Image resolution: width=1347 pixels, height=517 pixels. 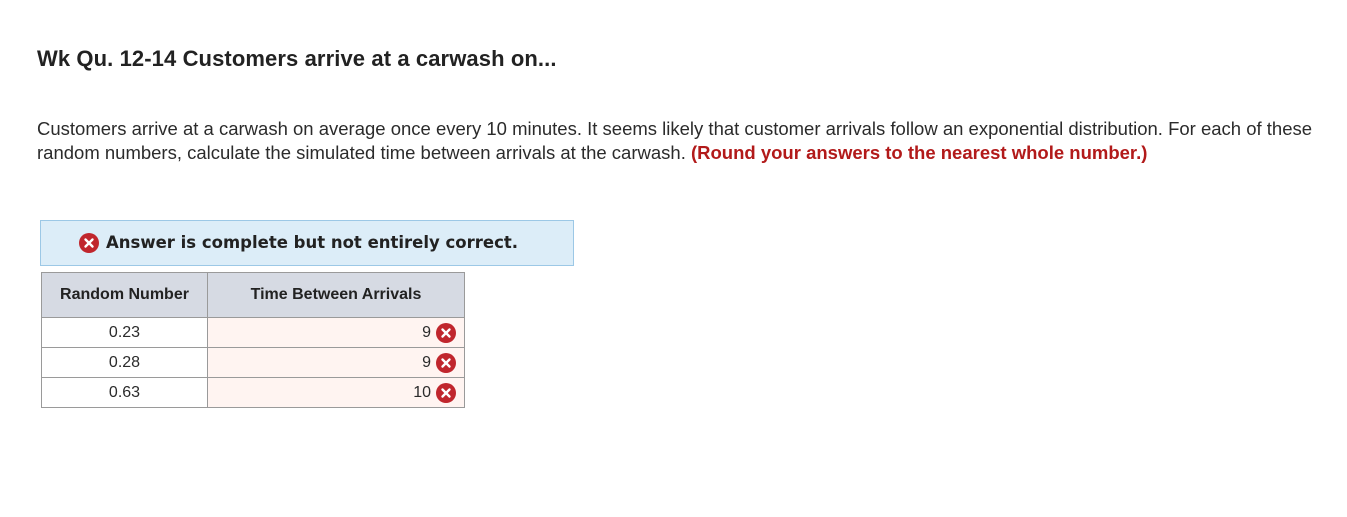 I want to click on table-header-row: Random Number Time Between Arrivals, so click(x=253, y=295).